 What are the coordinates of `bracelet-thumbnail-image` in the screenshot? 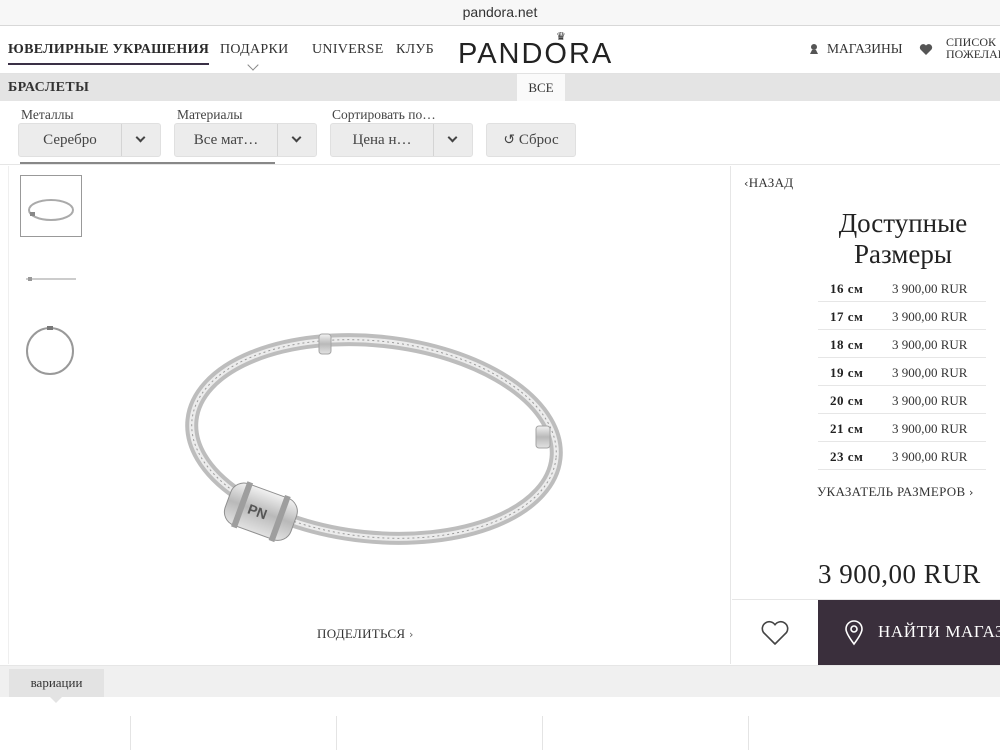 It's located at (51, 210).